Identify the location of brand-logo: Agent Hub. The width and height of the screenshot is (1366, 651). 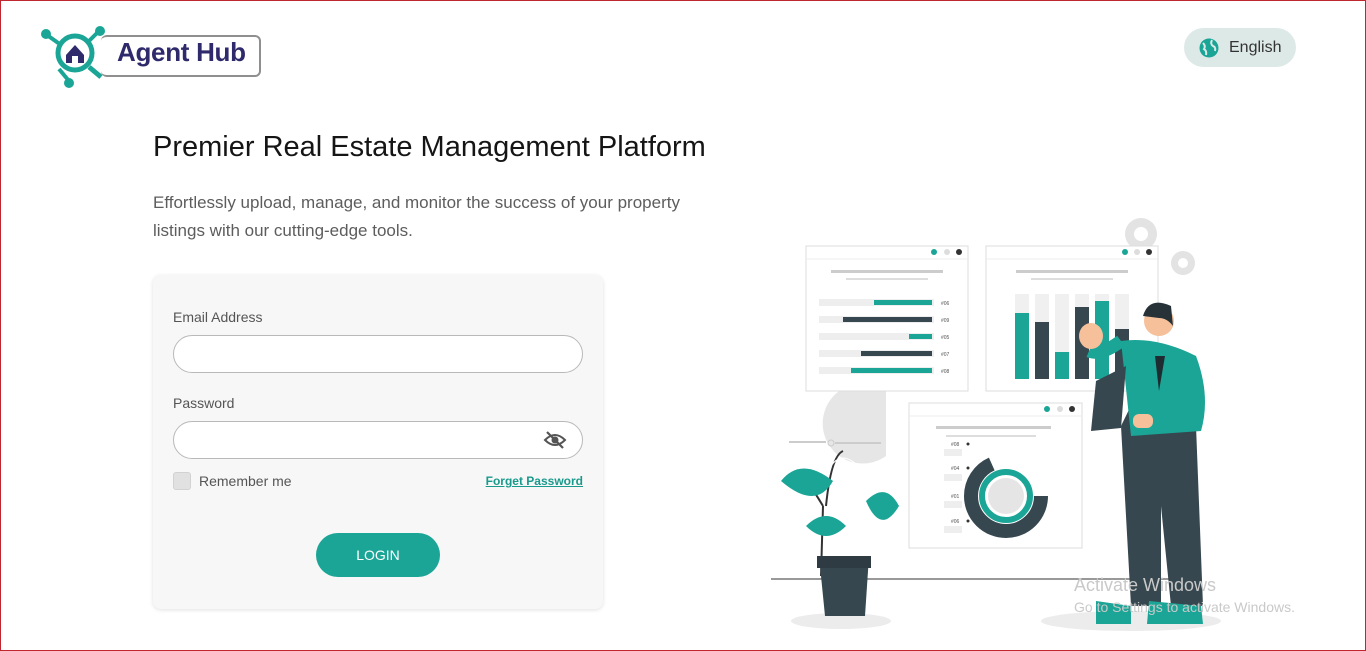
(151, 58).